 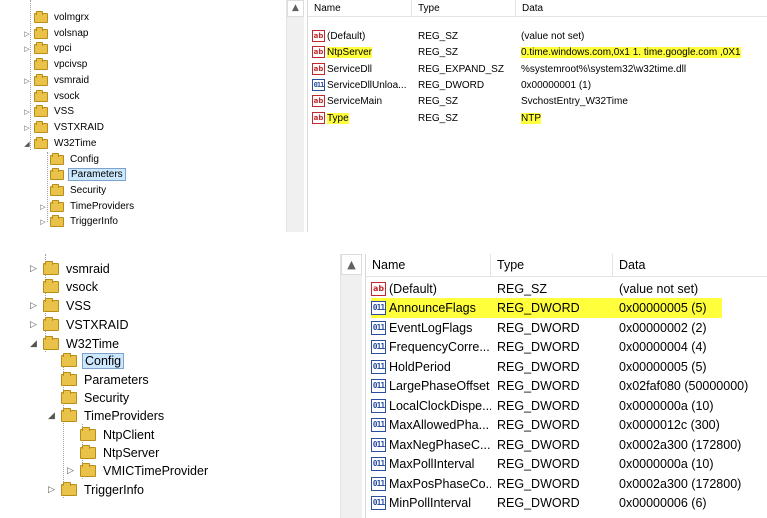 I want to click on value-name: MinPollInterval, so click(x=430, y=502).